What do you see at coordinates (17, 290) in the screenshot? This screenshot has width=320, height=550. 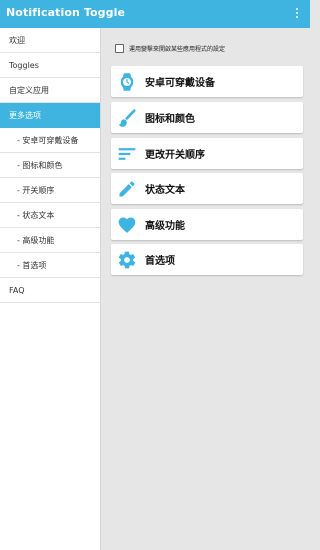 I see `sidebar-item-label: FAQ` at bounding box center [17, 290].